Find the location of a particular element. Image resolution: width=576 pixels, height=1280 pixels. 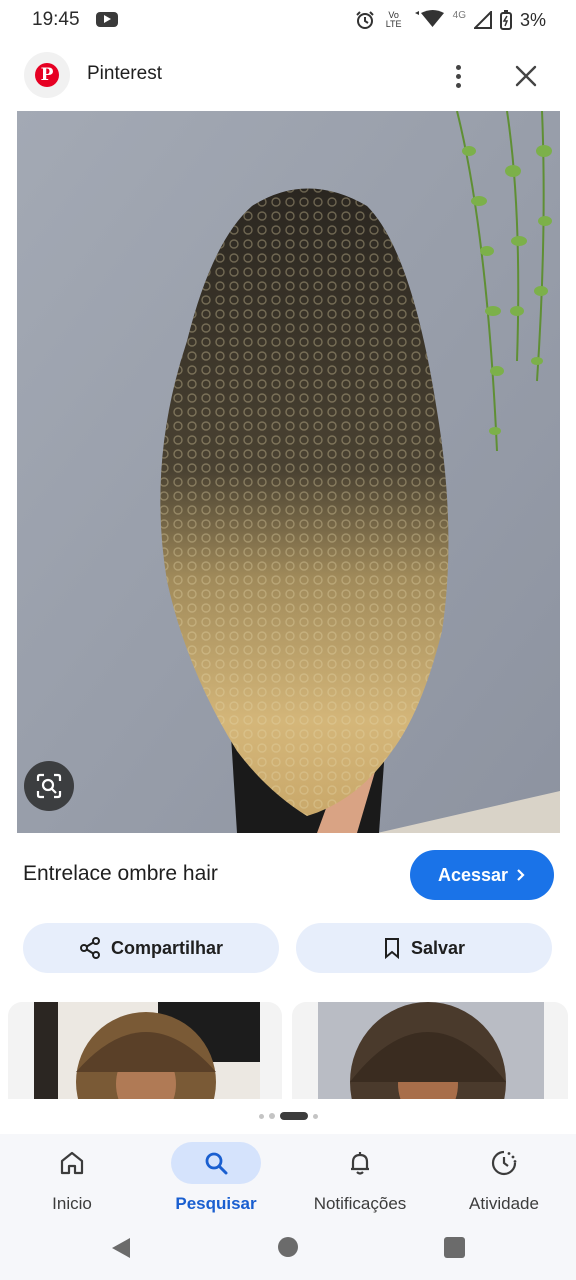

home-button-icon is located at coordinates (288, 1247).